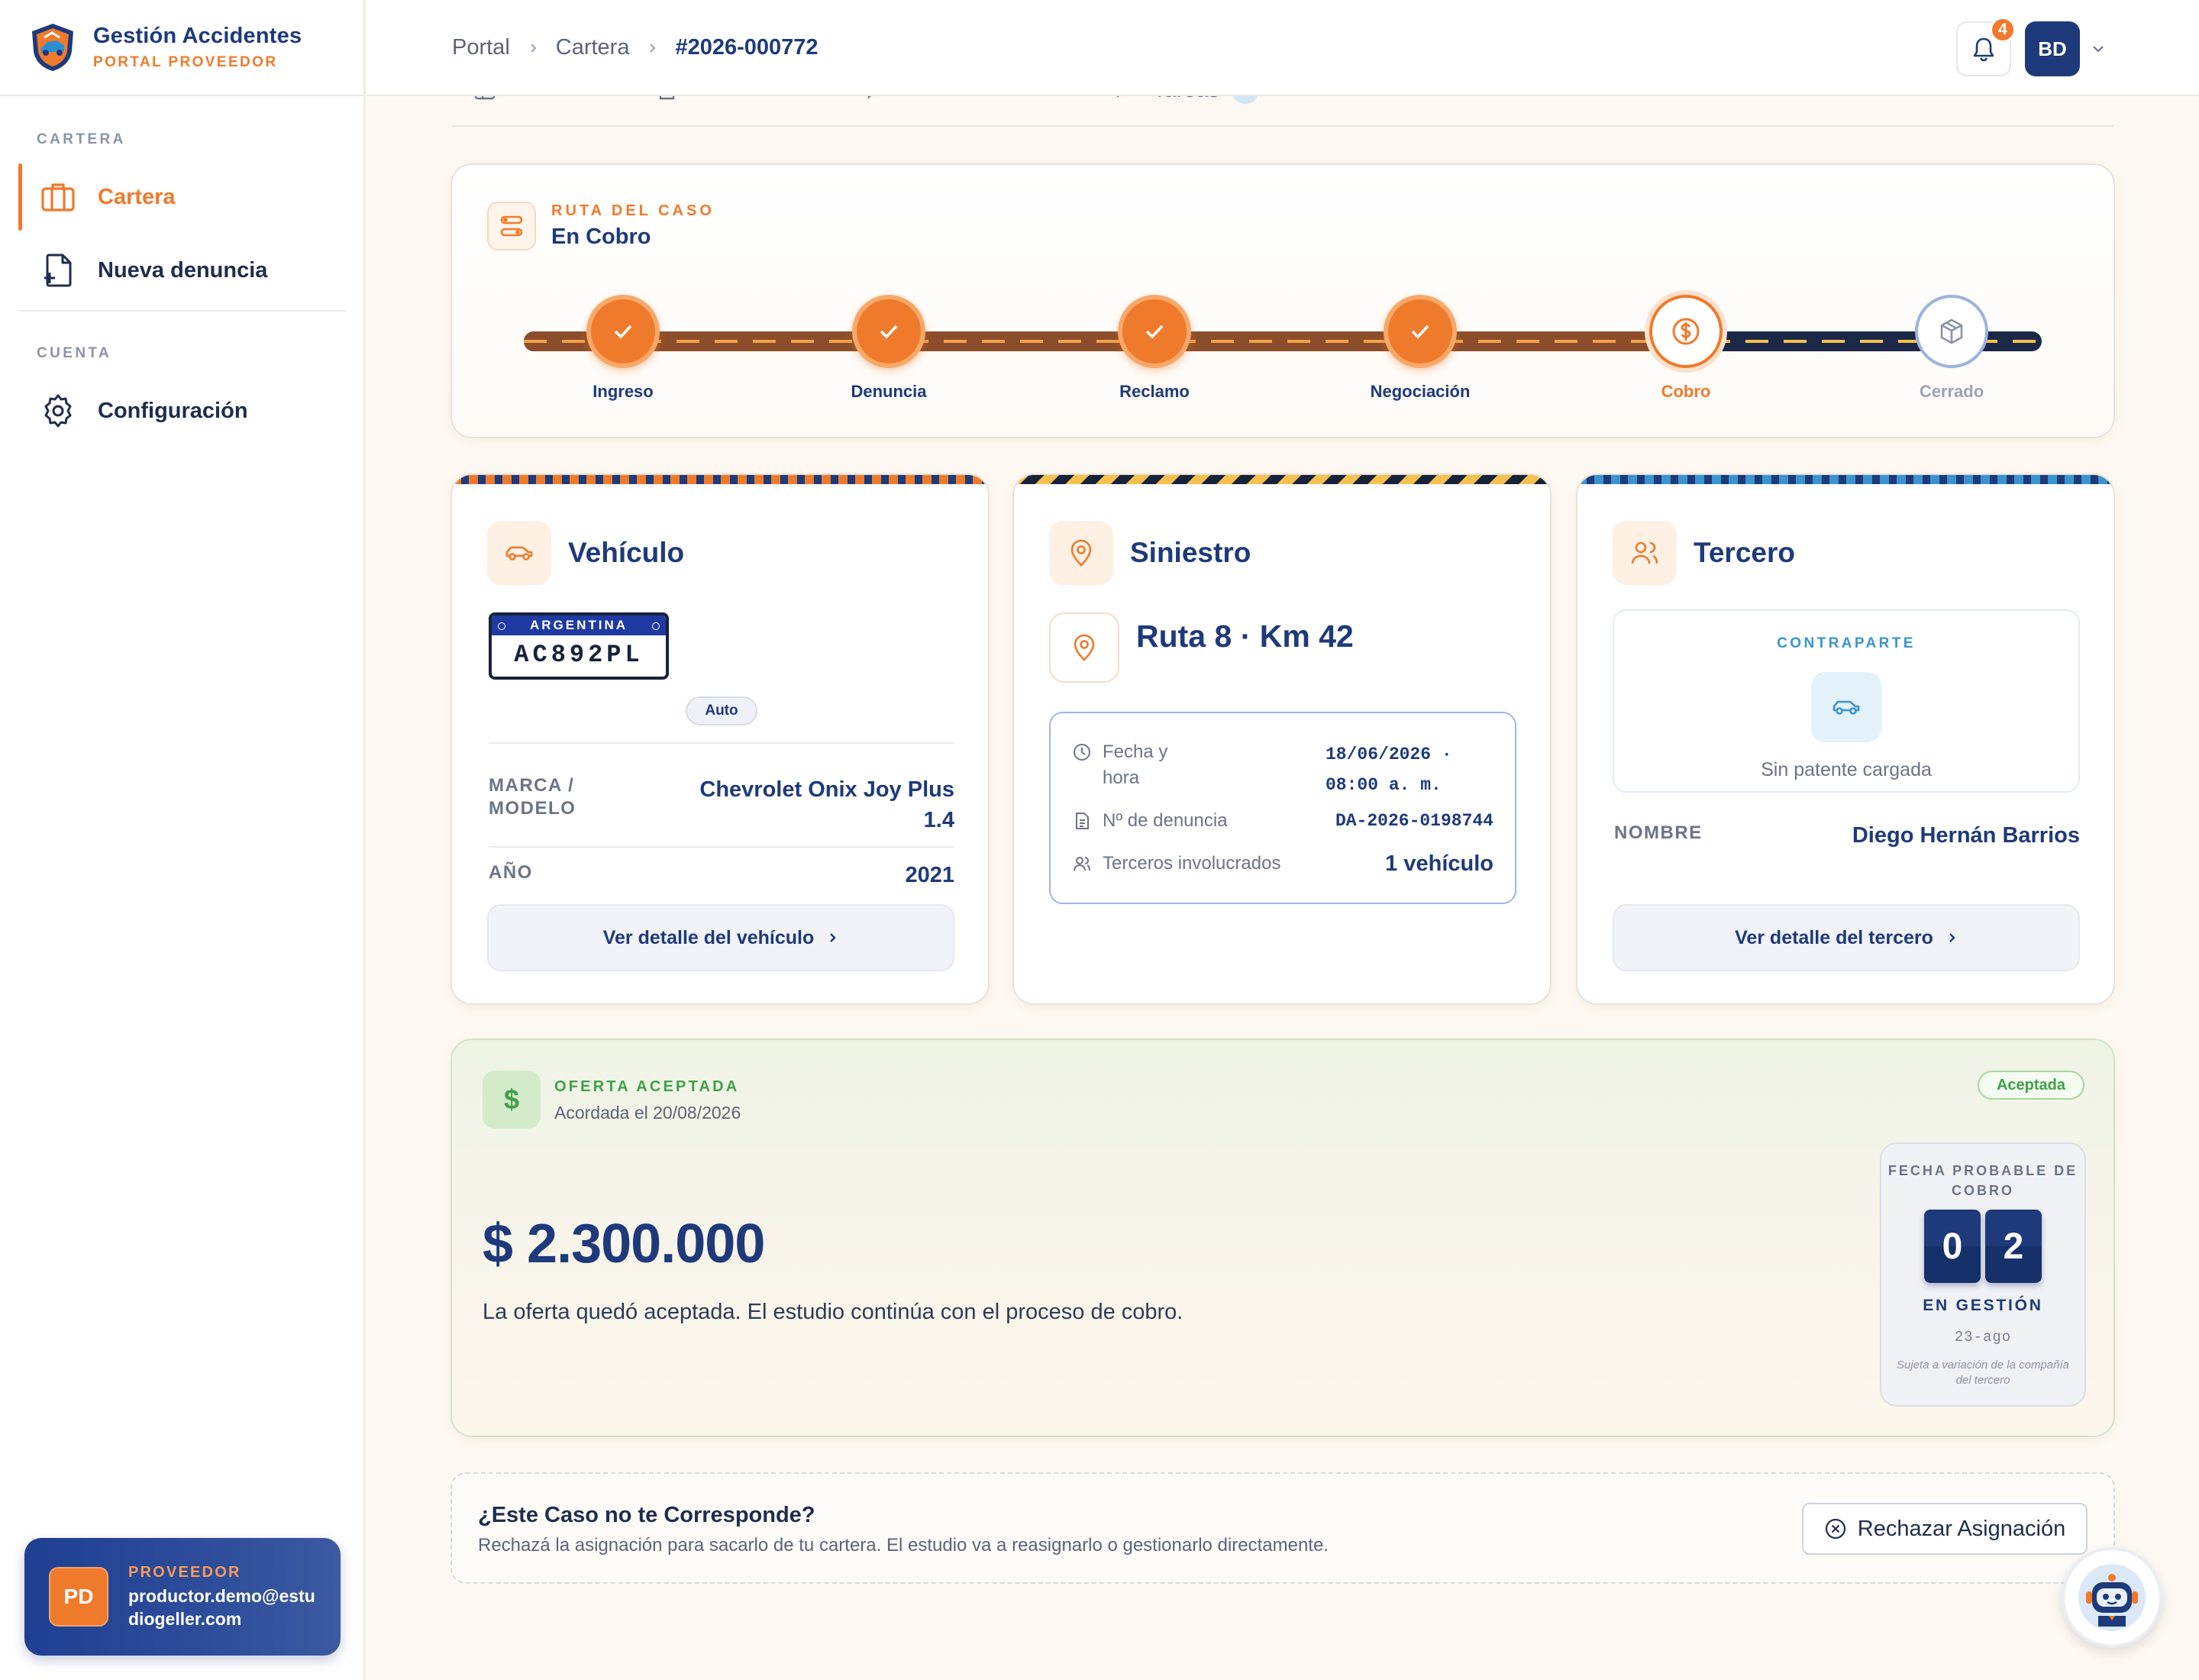 Image resolution: width=2199 pixels, height=1680 pixels. I want to click on step-label: Ingreso, so click(623, 392).